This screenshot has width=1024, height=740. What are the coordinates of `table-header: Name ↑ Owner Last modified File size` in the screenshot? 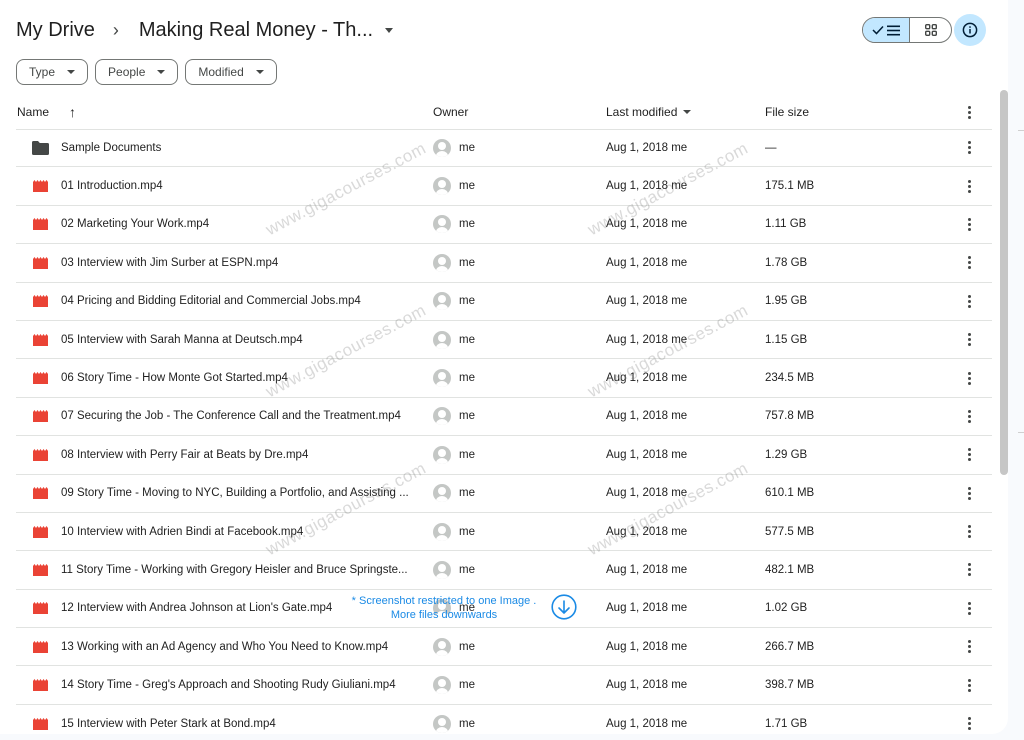 It's located at (504, 112).